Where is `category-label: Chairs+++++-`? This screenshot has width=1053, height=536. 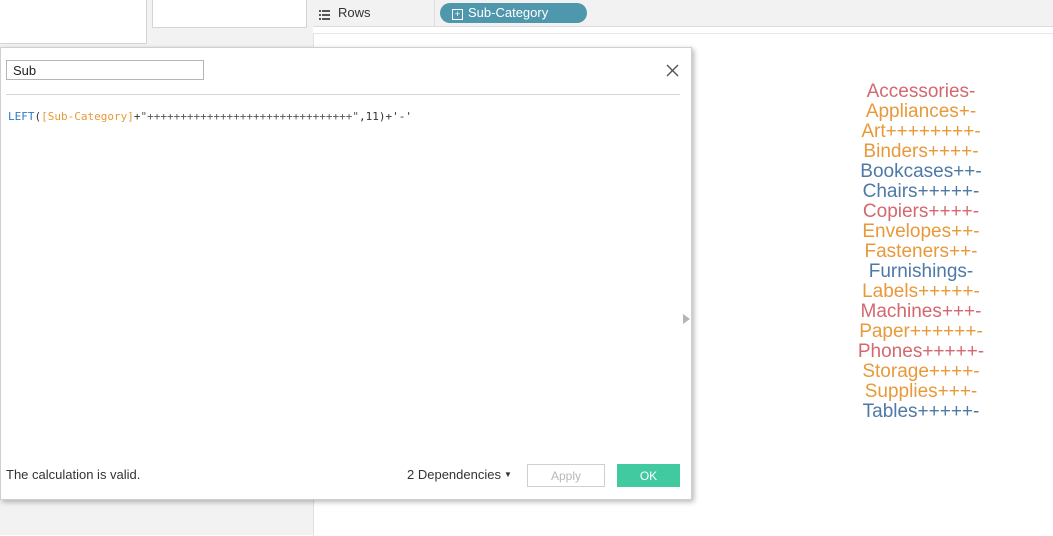
category-label: Chairs+++++- is located at coordinates (921, 191).